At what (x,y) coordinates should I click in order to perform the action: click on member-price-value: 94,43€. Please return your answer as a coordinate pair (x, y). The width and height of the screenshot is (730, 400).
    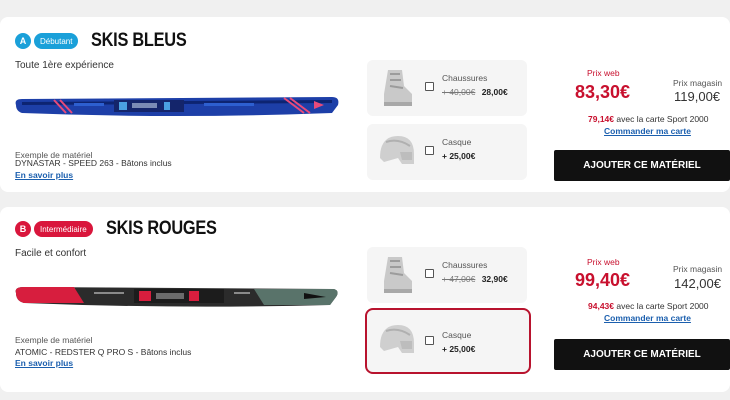
    Looking at the image, I should click on (601, 306).